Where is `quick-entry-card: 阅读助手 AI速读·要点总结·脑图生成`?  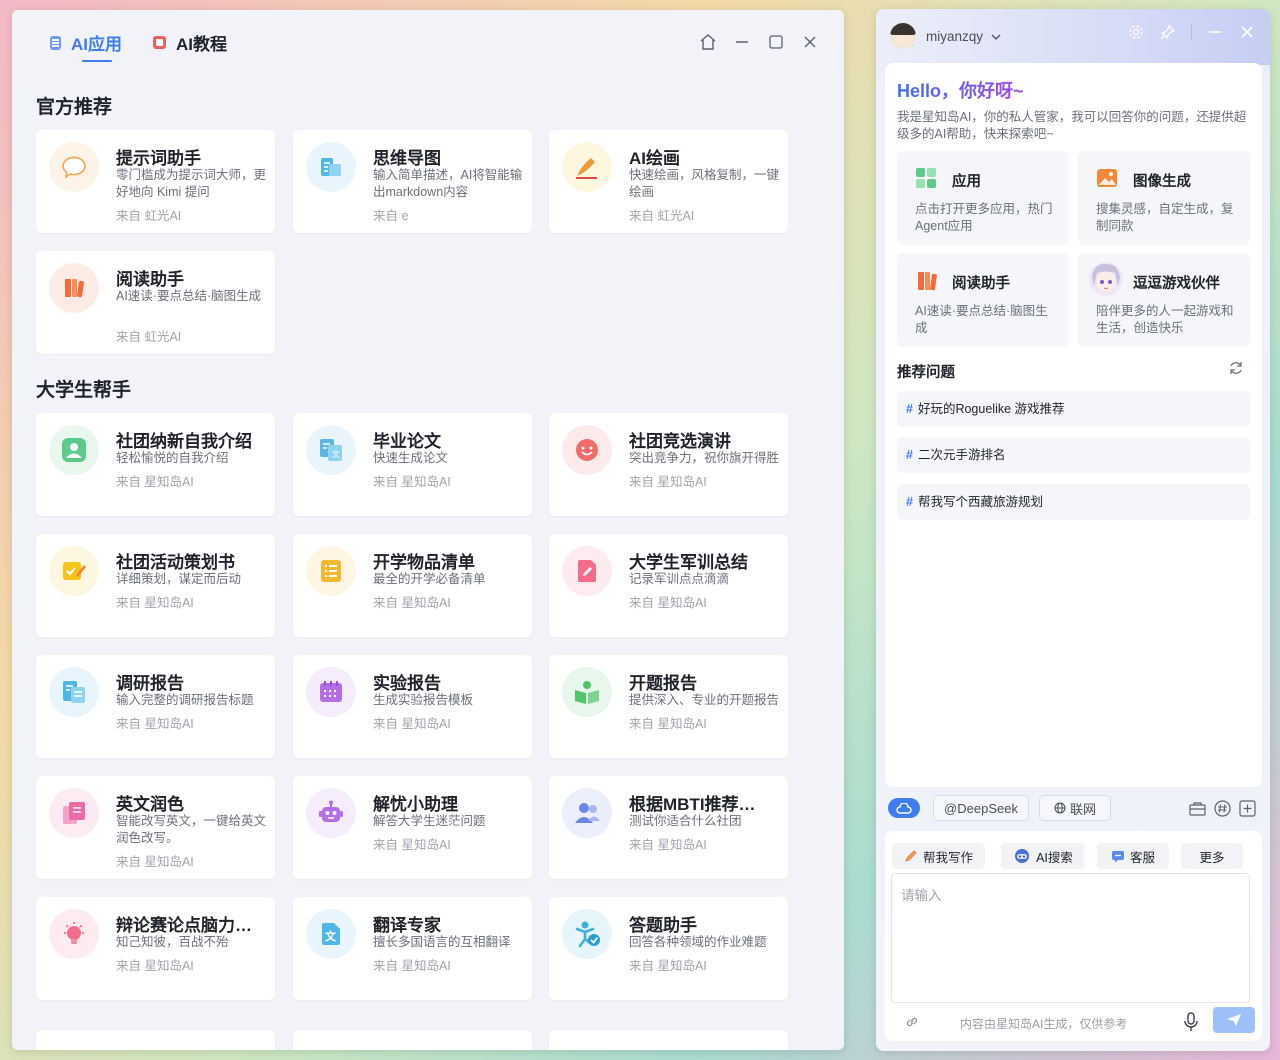 quick-entry-card: 阅读助手 AI速读·要点总结·脑图生成 is located at coordinates (983, 300).